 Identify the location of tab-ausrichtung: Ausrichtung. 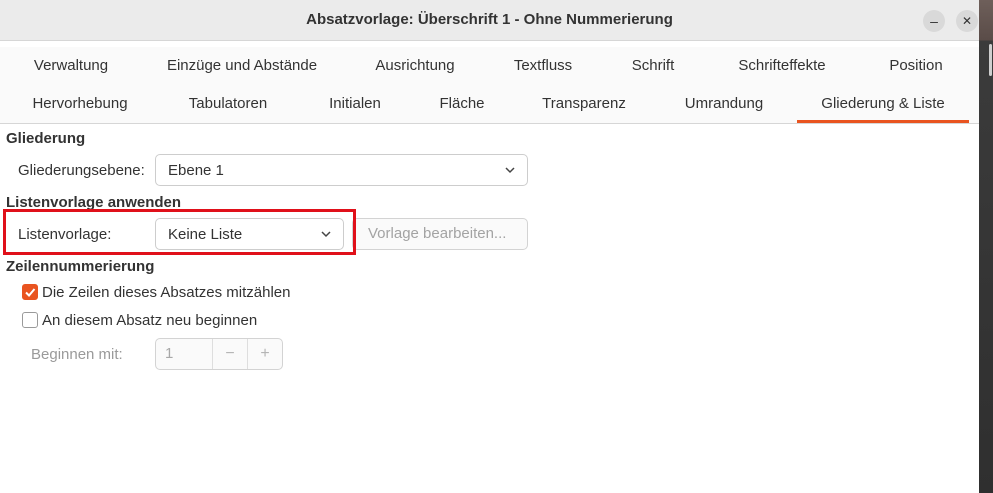
(415, 66).